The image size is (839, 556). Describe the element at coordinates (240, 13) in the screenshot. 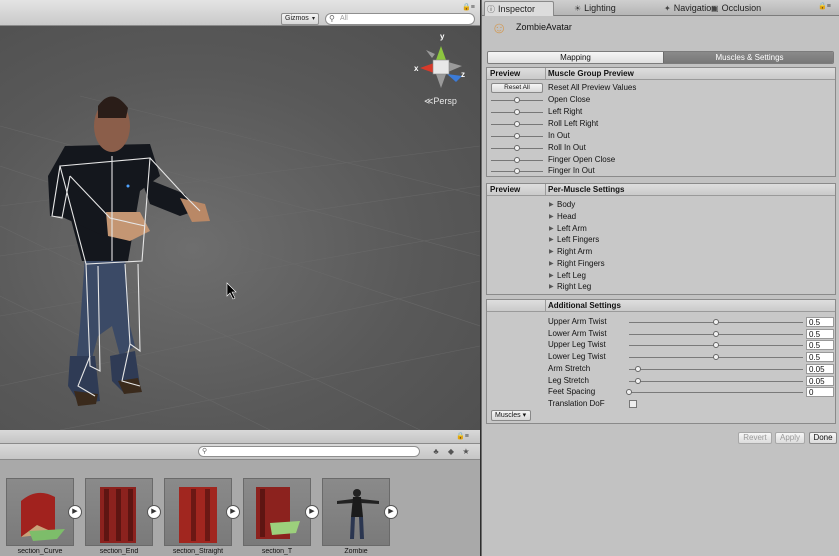

I see `scene-toolbar: 🔒≡ Gizmos ▾ ⚲ All` at that location.